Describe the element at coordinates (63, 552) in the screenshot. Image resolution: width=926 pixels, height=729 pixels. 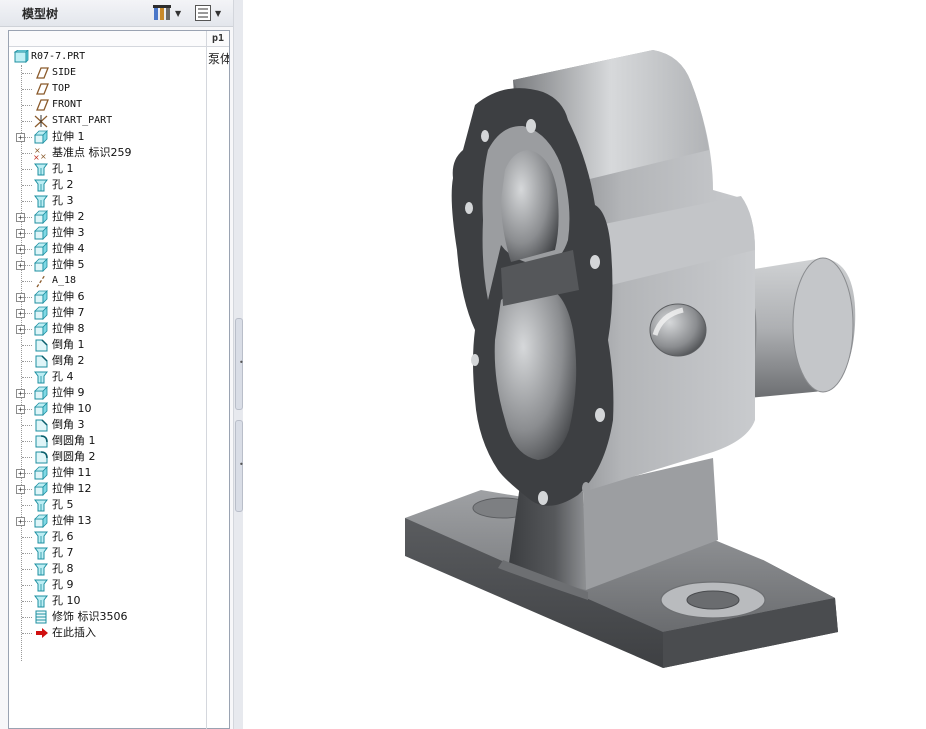
I see `tree-item-label: 孔 7` at that location.